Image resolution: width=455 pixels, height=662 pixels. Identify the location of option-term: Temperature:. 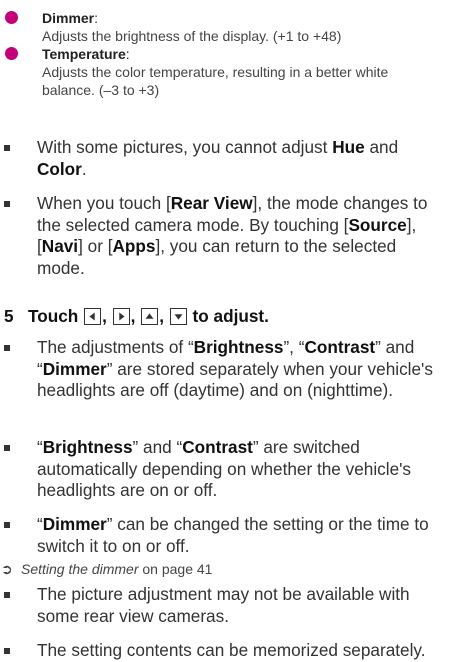
(86, 54).